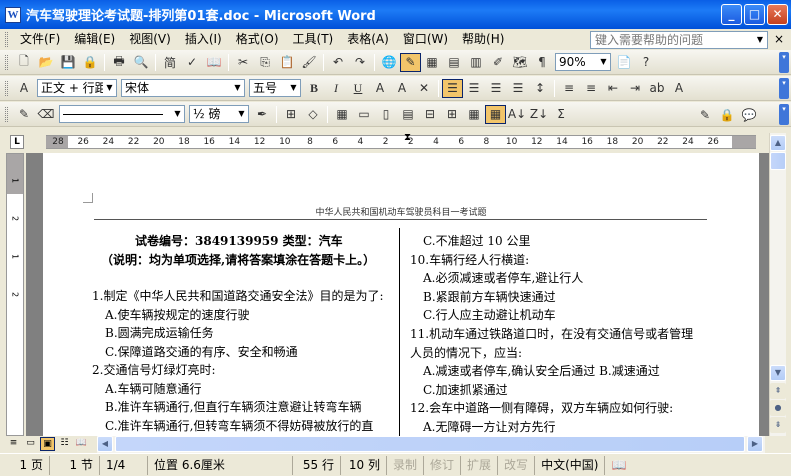 The height and width of the screenshot is (476, 791). Describe the element at coordinates (480, 465) in the screenshot. I see `status-ext: 扩展` at that location.